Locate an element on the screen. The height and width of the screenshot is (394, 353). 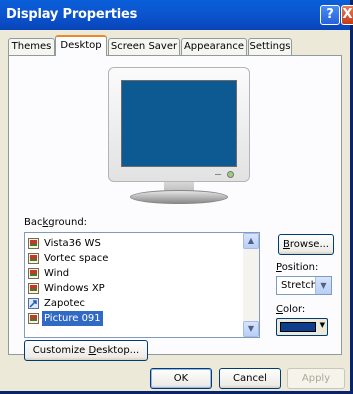
monitor-preview is located at coordinates (179, 137).